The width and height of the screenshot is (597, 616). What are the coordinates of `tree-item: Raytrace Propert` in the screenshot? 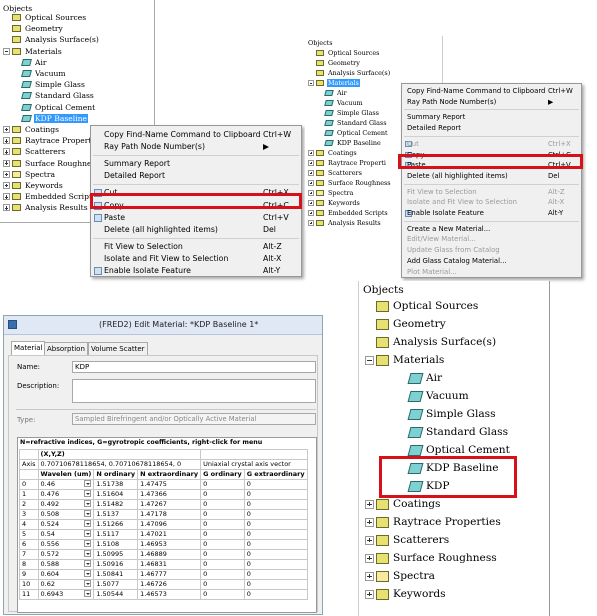 It's located at (47, 140).